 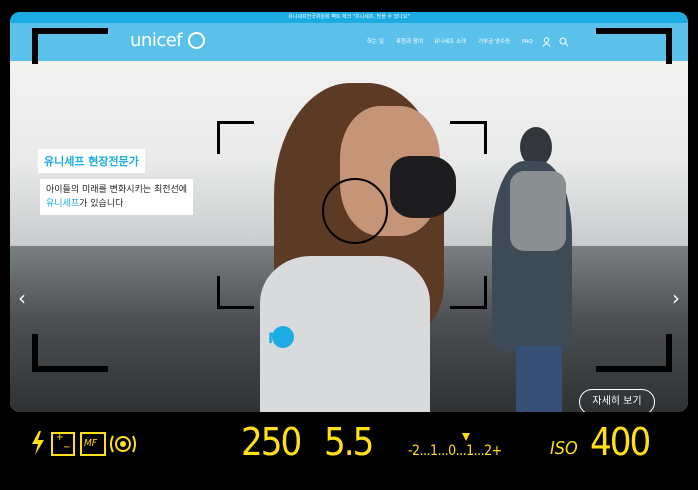 I want to click on vibration-reduction-icon, so click(x=123, y=444).